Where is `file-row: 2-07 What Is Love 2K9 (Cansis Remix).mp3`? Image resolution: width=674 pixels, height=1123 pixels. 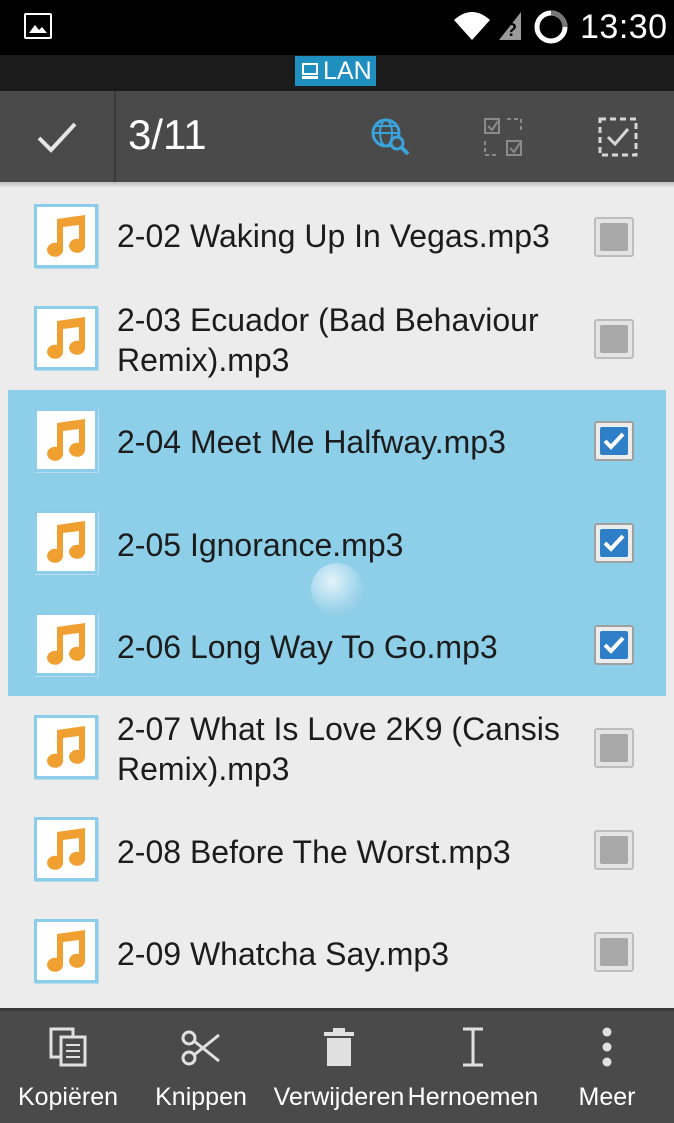 file-row: 2-07 What Is Love 2K9 (Cansis Remix).mp3 is located at coordinates (337, 748).